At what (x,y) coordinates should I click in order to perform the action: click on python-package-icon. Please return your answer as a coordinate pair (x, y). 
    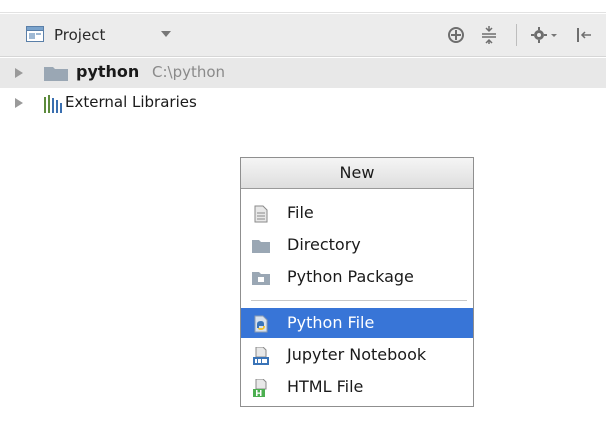
    Looking at the image, I should click on (261, 278).